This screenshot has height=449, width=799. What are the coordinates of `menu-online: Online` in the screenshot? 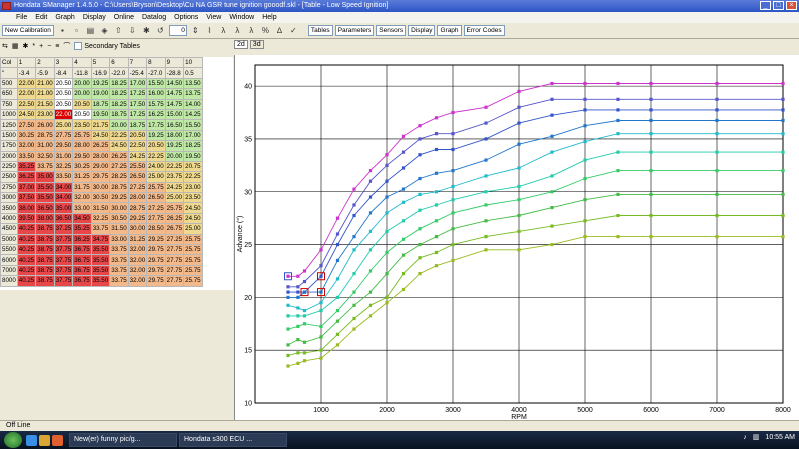 It's located at (124, 17).